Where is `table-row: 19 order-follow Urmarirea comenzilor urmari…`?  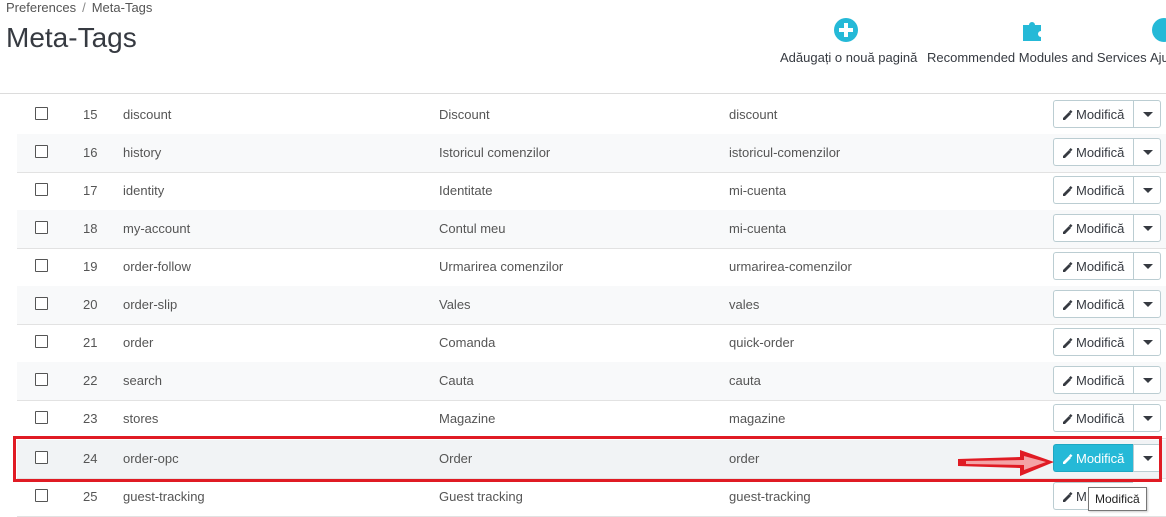
table-row: 19 order-follow Urmarirea comenzilor urmari… is located at coordinates (591, 267).